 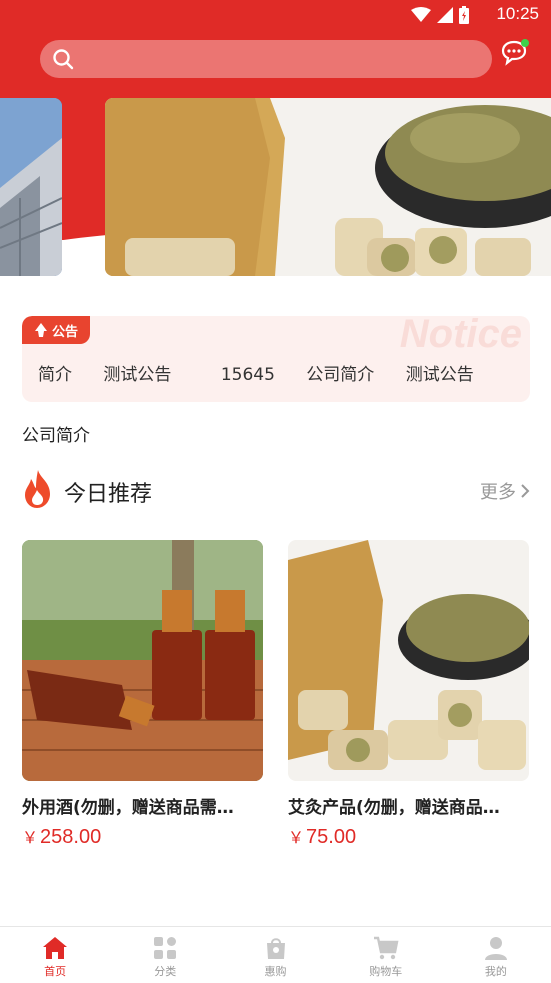 I want to click on notice-item: 简介, so click(x=55, y=375).